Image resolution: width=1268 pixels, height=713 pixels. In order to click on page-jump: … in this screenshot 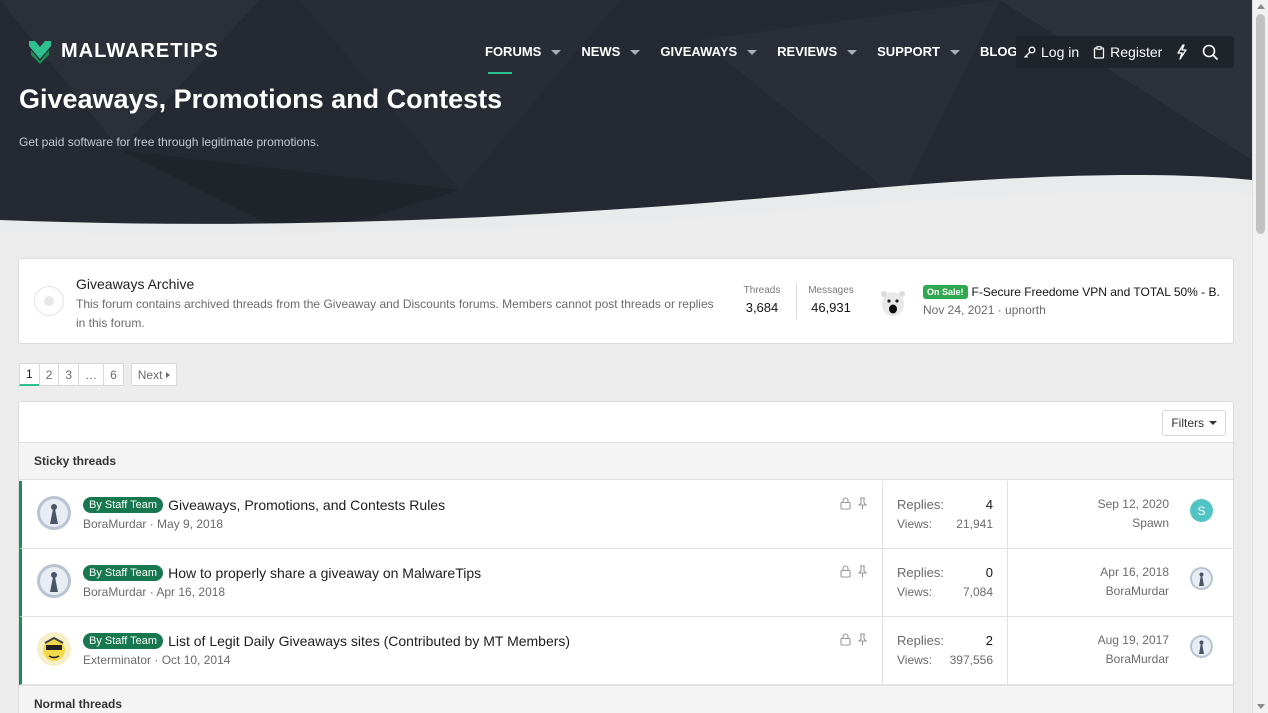, I will do `click(91, 374)`.